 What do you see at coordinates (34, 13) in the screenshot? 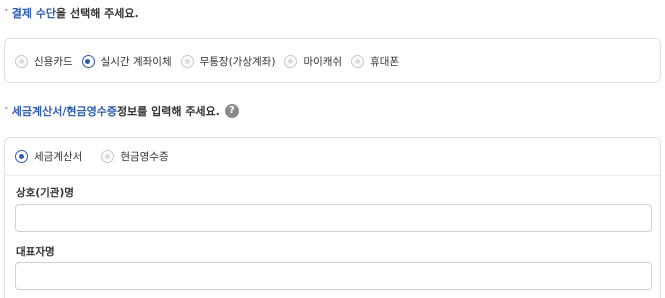
I see `payment-title-highlight: 결제 수단` at bounding box center [34, 13].